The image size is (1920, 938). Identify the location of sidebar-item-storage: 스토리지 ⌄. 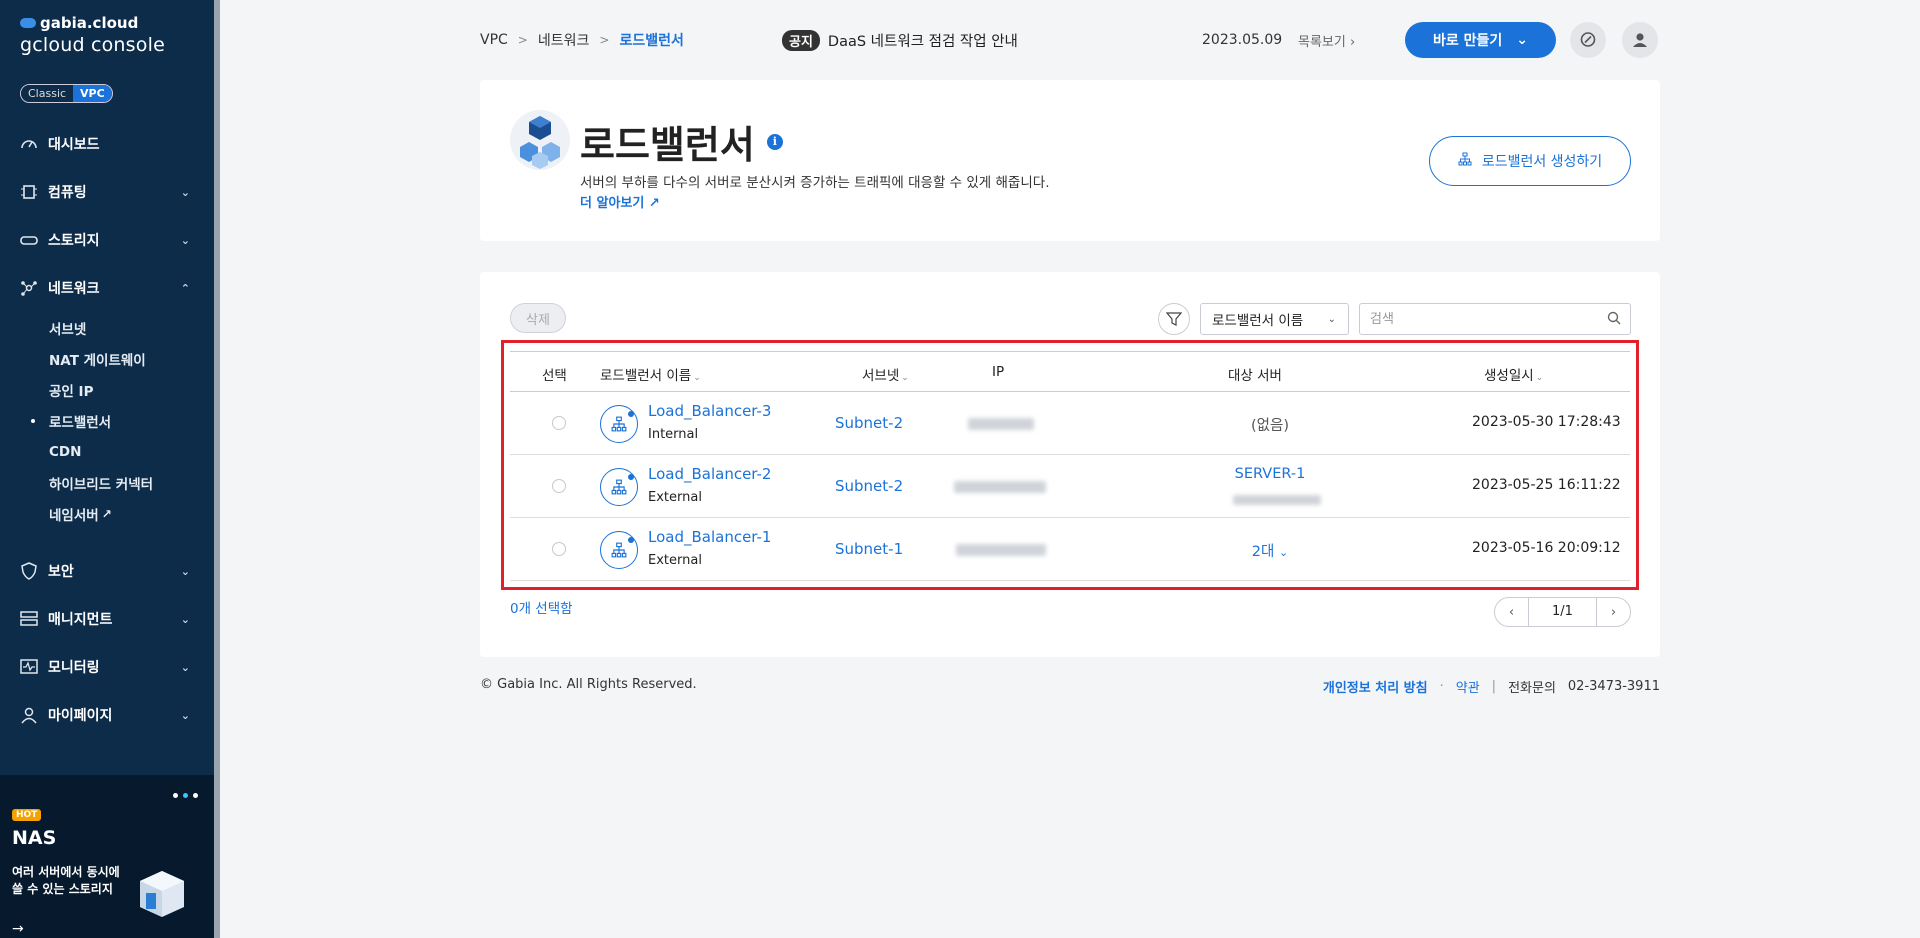
(107, 240).